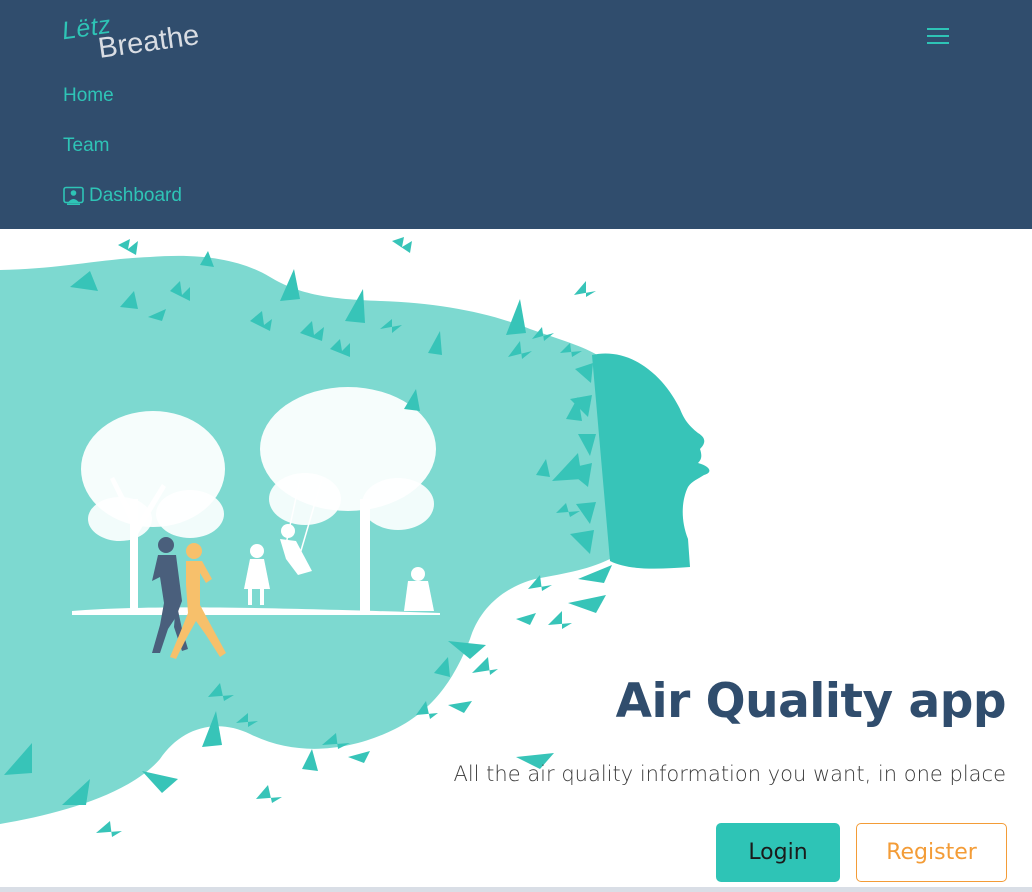  I want to click on register-button: Register, so click(931, 852).